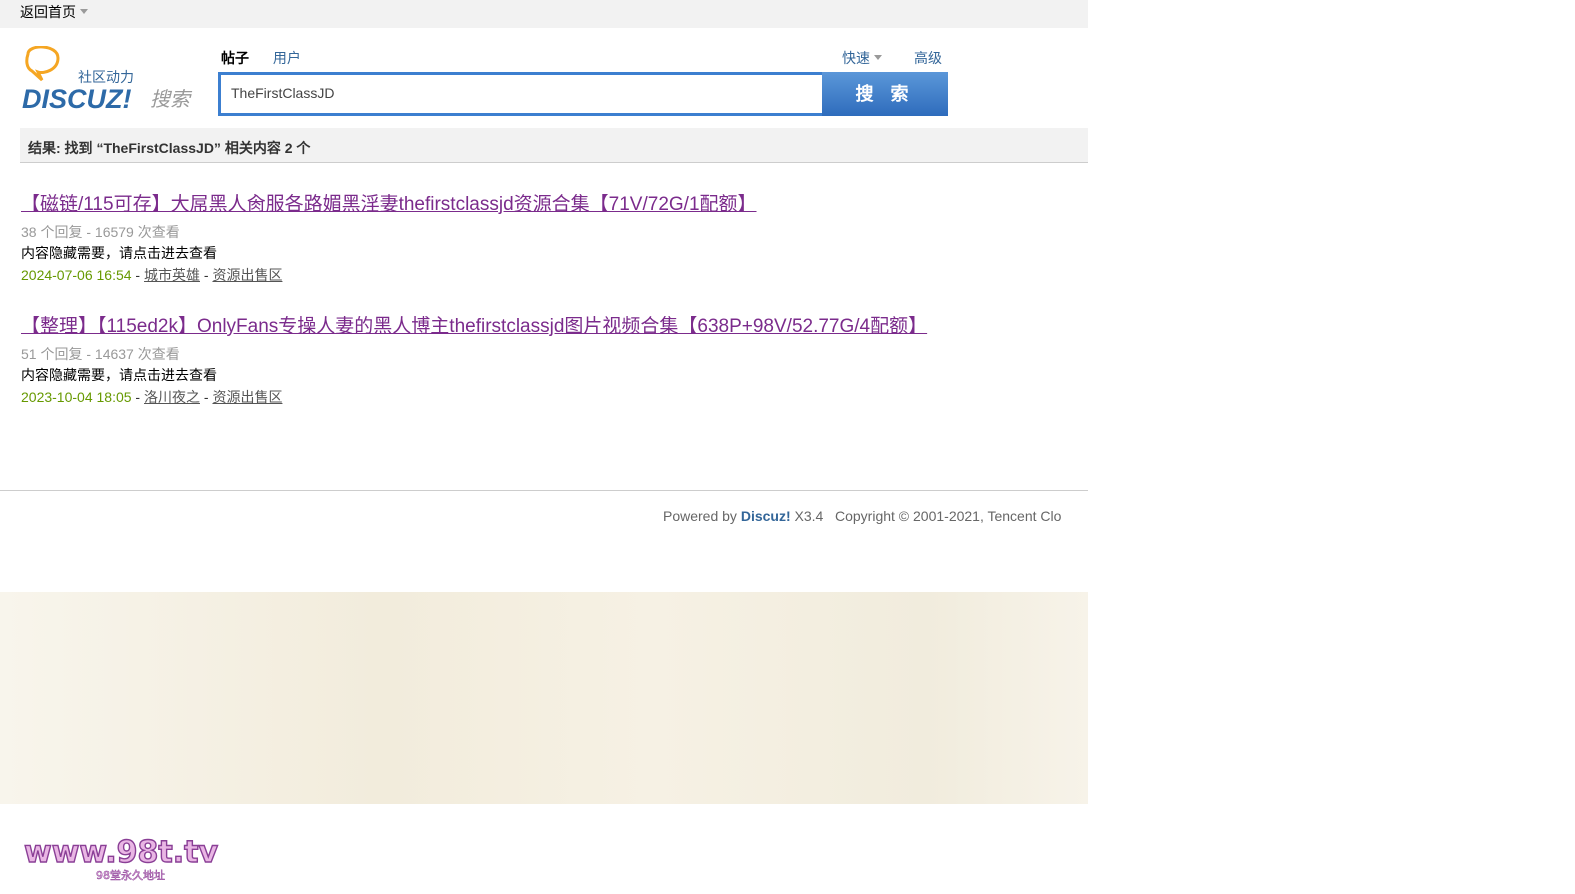  Describe the element at coordinates (100, 232) in the screenshot. I see `result-stats: 38 个回复 - 16579 次查看` at that location.